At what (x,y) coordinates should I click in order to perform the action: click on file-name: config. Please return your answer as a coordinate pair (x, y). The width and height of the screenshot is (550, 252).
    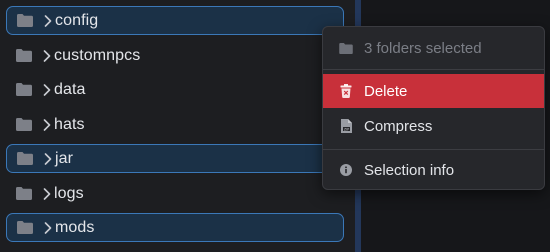
    Looking at the image, I should click on (77, 20).